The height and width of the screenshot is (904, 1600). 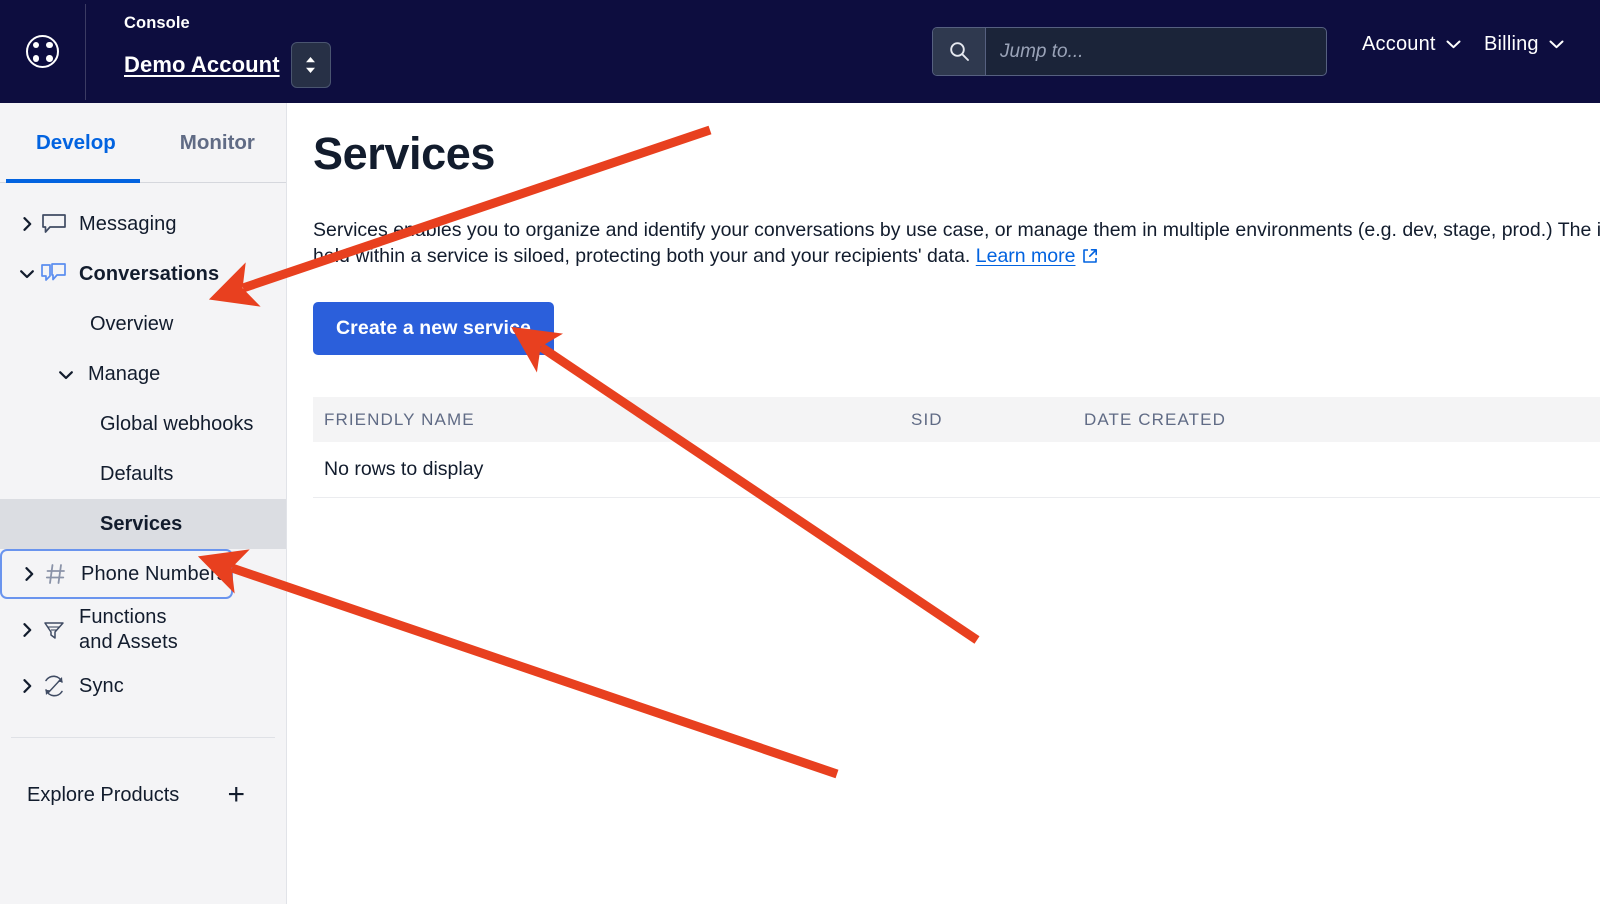 I want to click on sidebar-item-functions-and-assets: Functions and Assets, so click(x=143, y=630).